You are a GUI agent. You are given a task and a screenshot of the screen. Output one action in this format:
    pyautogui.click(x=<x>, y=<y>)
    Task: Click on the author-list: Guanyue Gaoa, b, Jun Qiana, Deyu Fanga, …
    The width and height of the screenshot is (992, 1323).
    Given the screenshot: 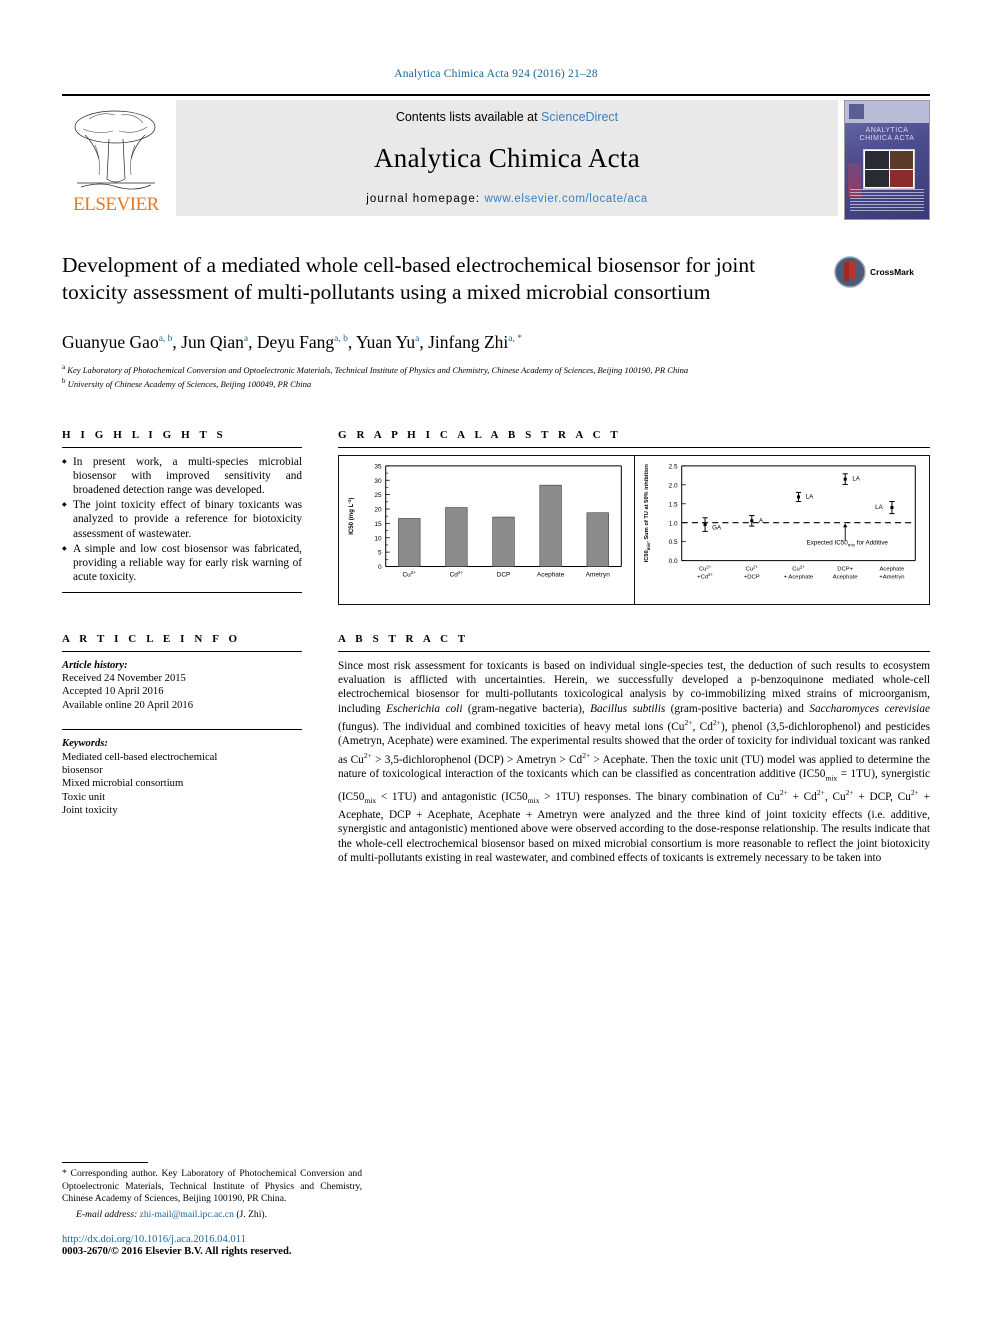 What is the action you would take?
    pyautogui.click(x=496, y=340)
    